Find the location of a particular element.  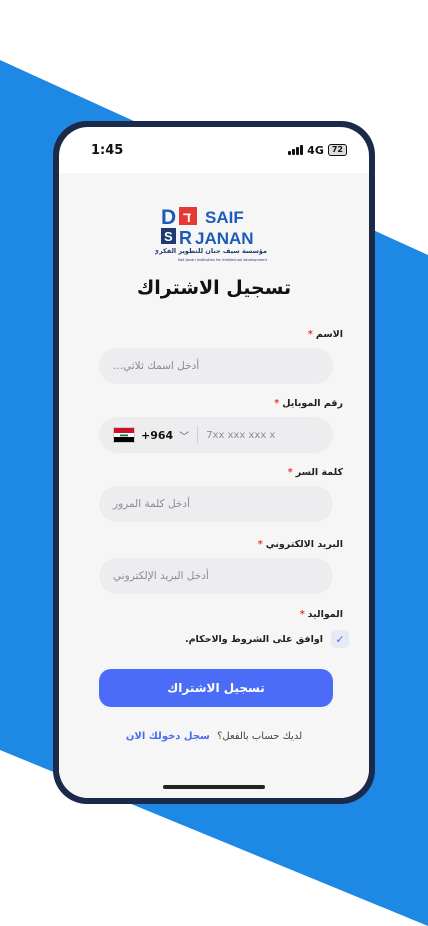

terms-row: ✓ اوافق على الشروط والاحكام. is located at coordinates (267, 639).